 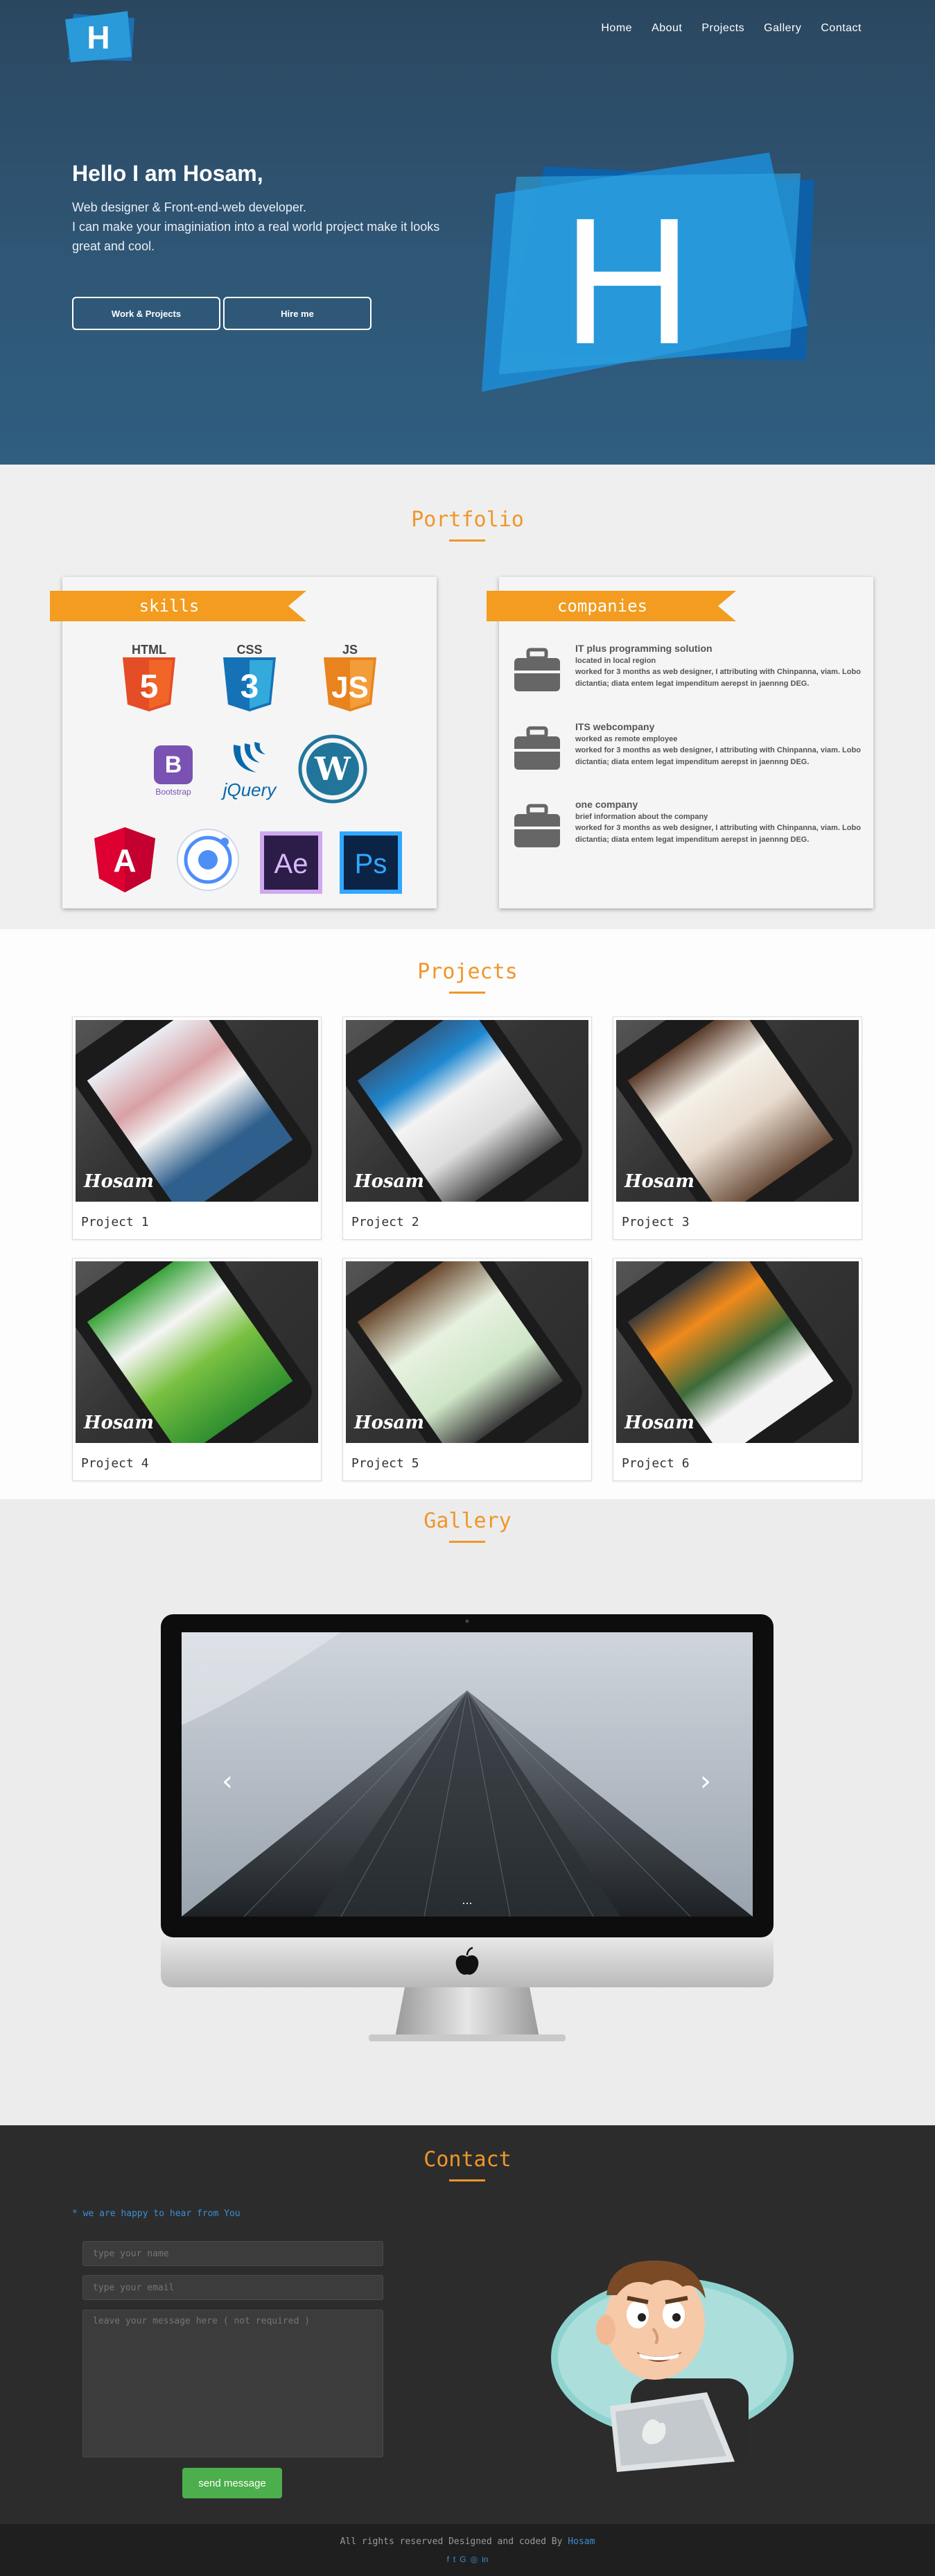 I want to click on contact-note: * we are happy to hear from You, so click(x=156, y=2213).